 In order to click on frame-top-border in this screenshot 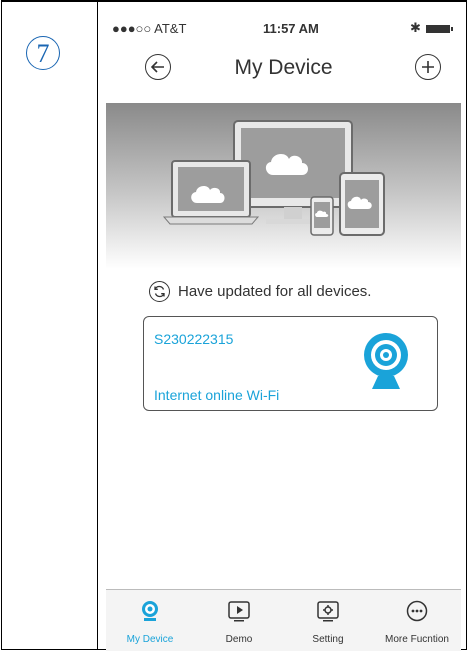, I will do `click(234, 1)`.